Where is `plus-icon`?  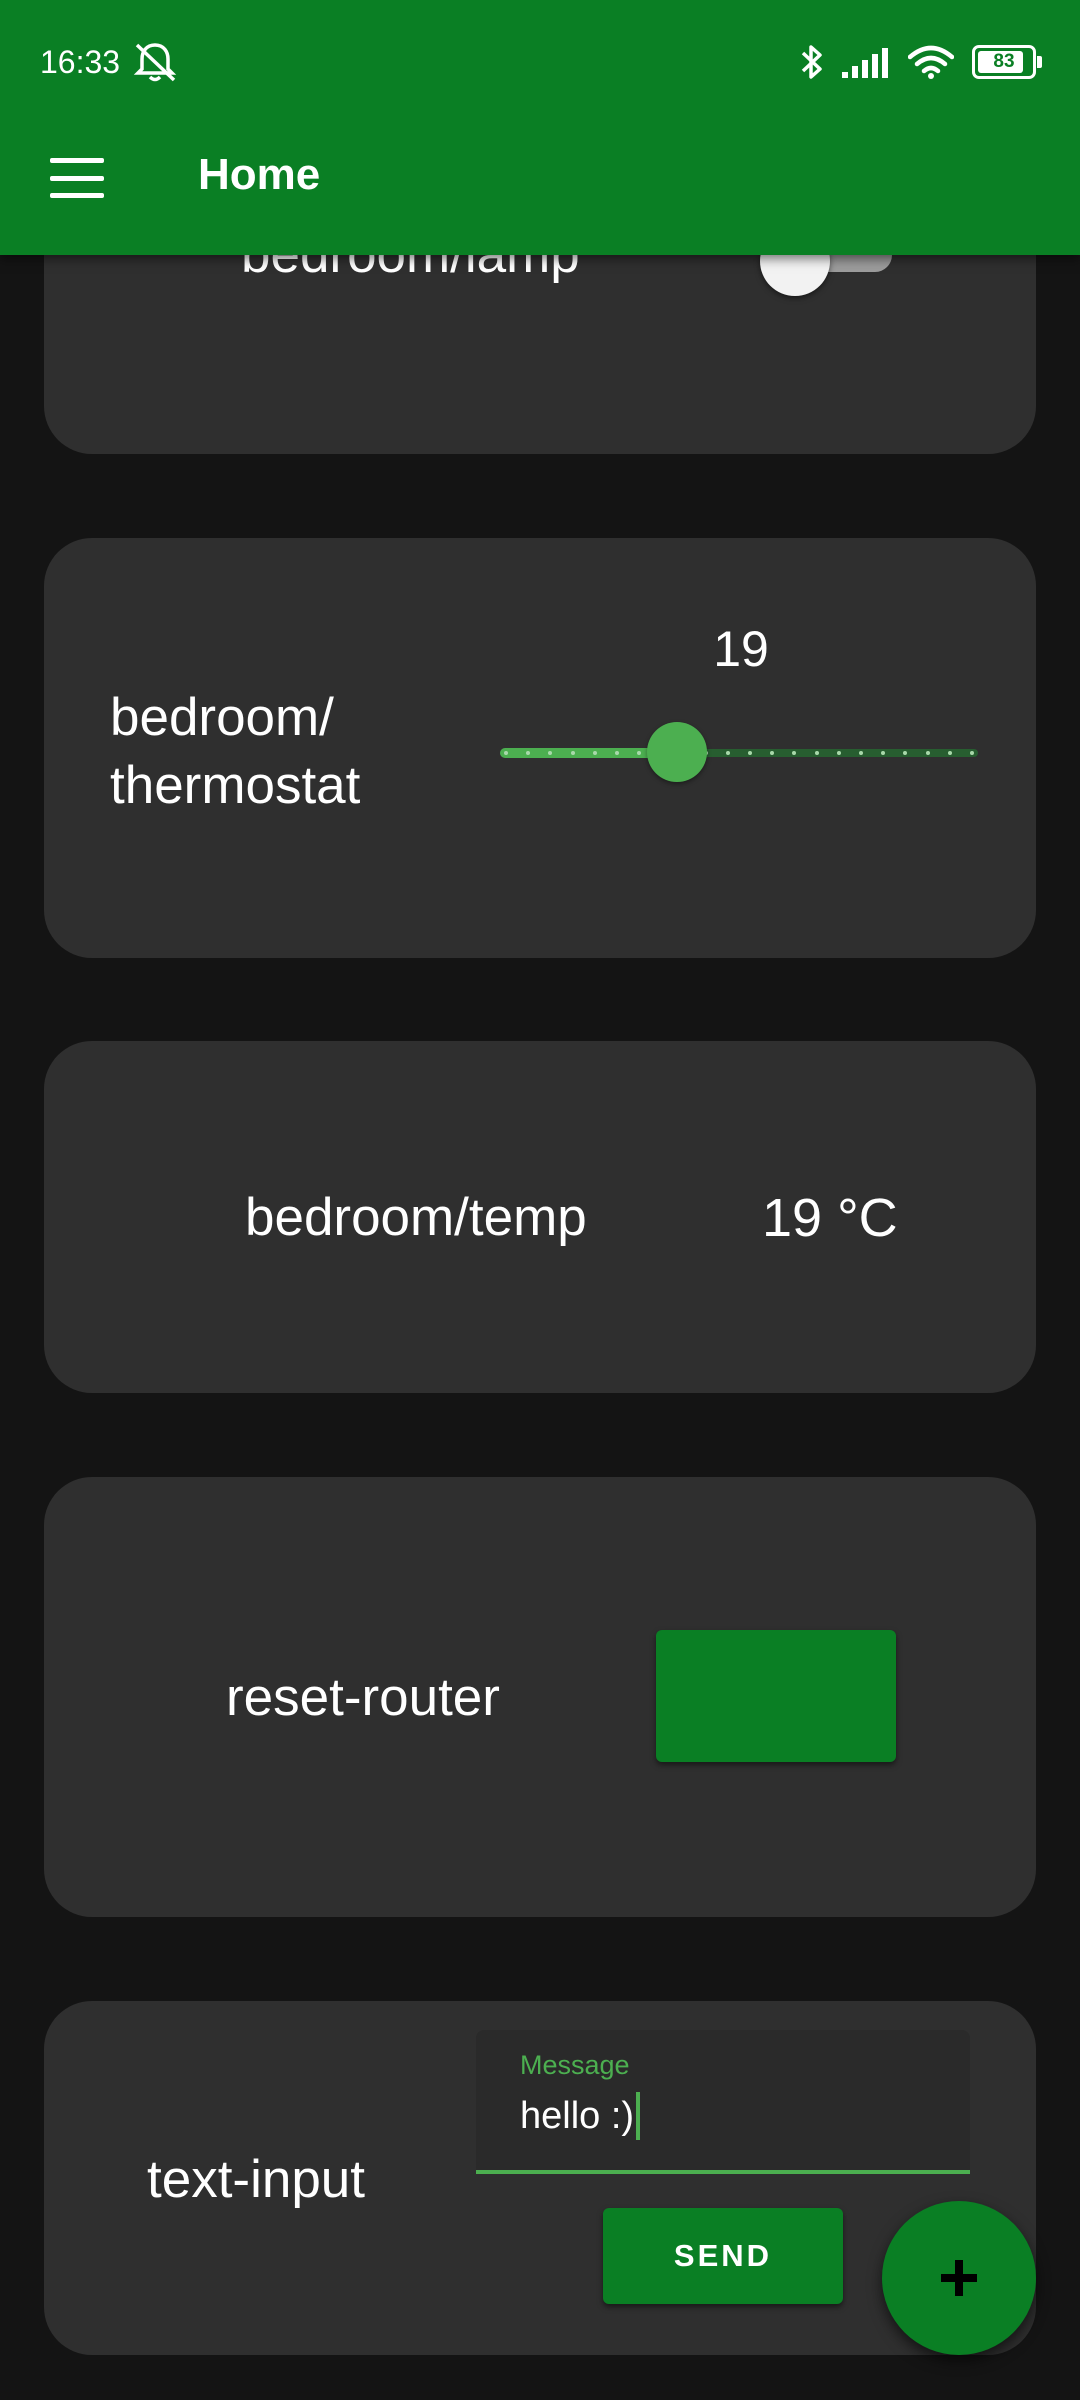 plus-icon is located at coordinates (959, 2278).